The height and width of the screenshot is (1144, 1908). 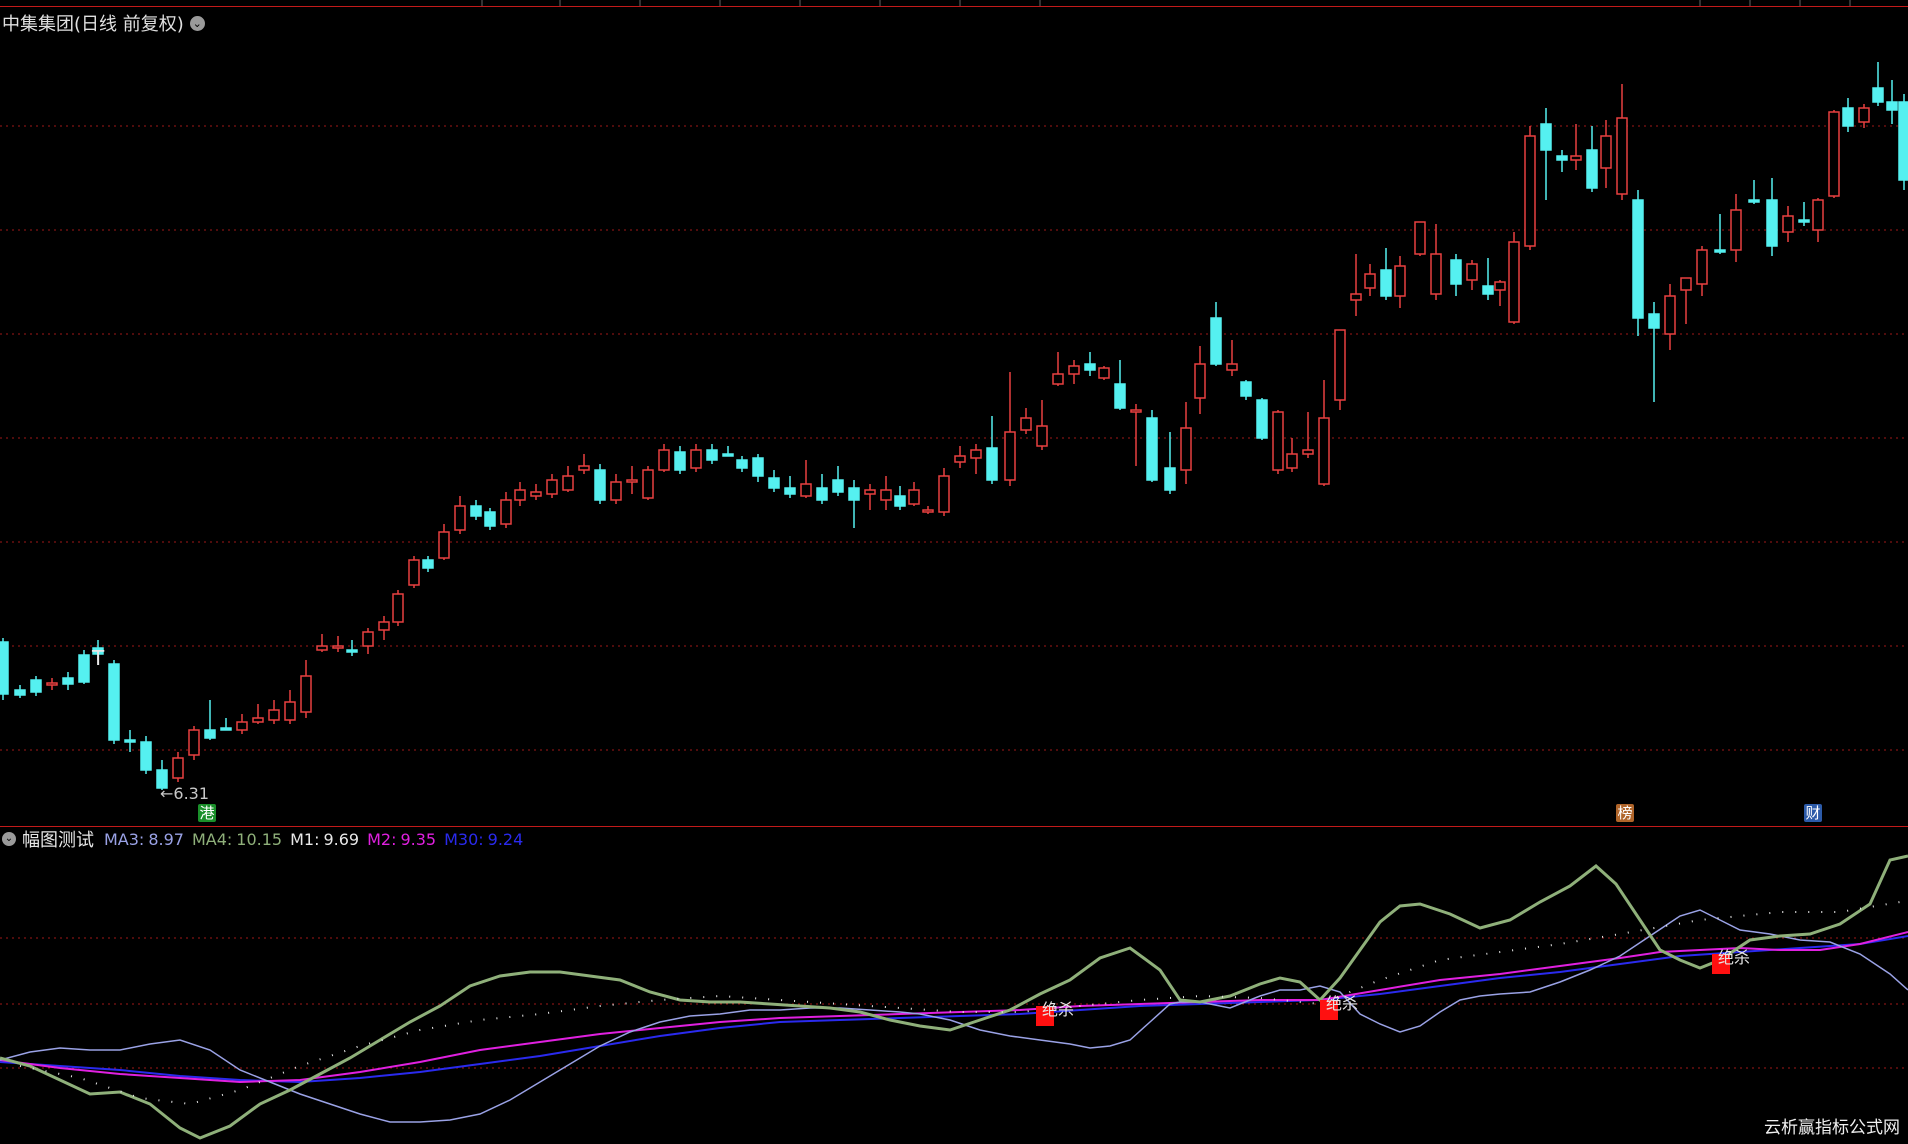 I want to click on legend-item-m1: M1: 9.69, so click(x=325, y=839).